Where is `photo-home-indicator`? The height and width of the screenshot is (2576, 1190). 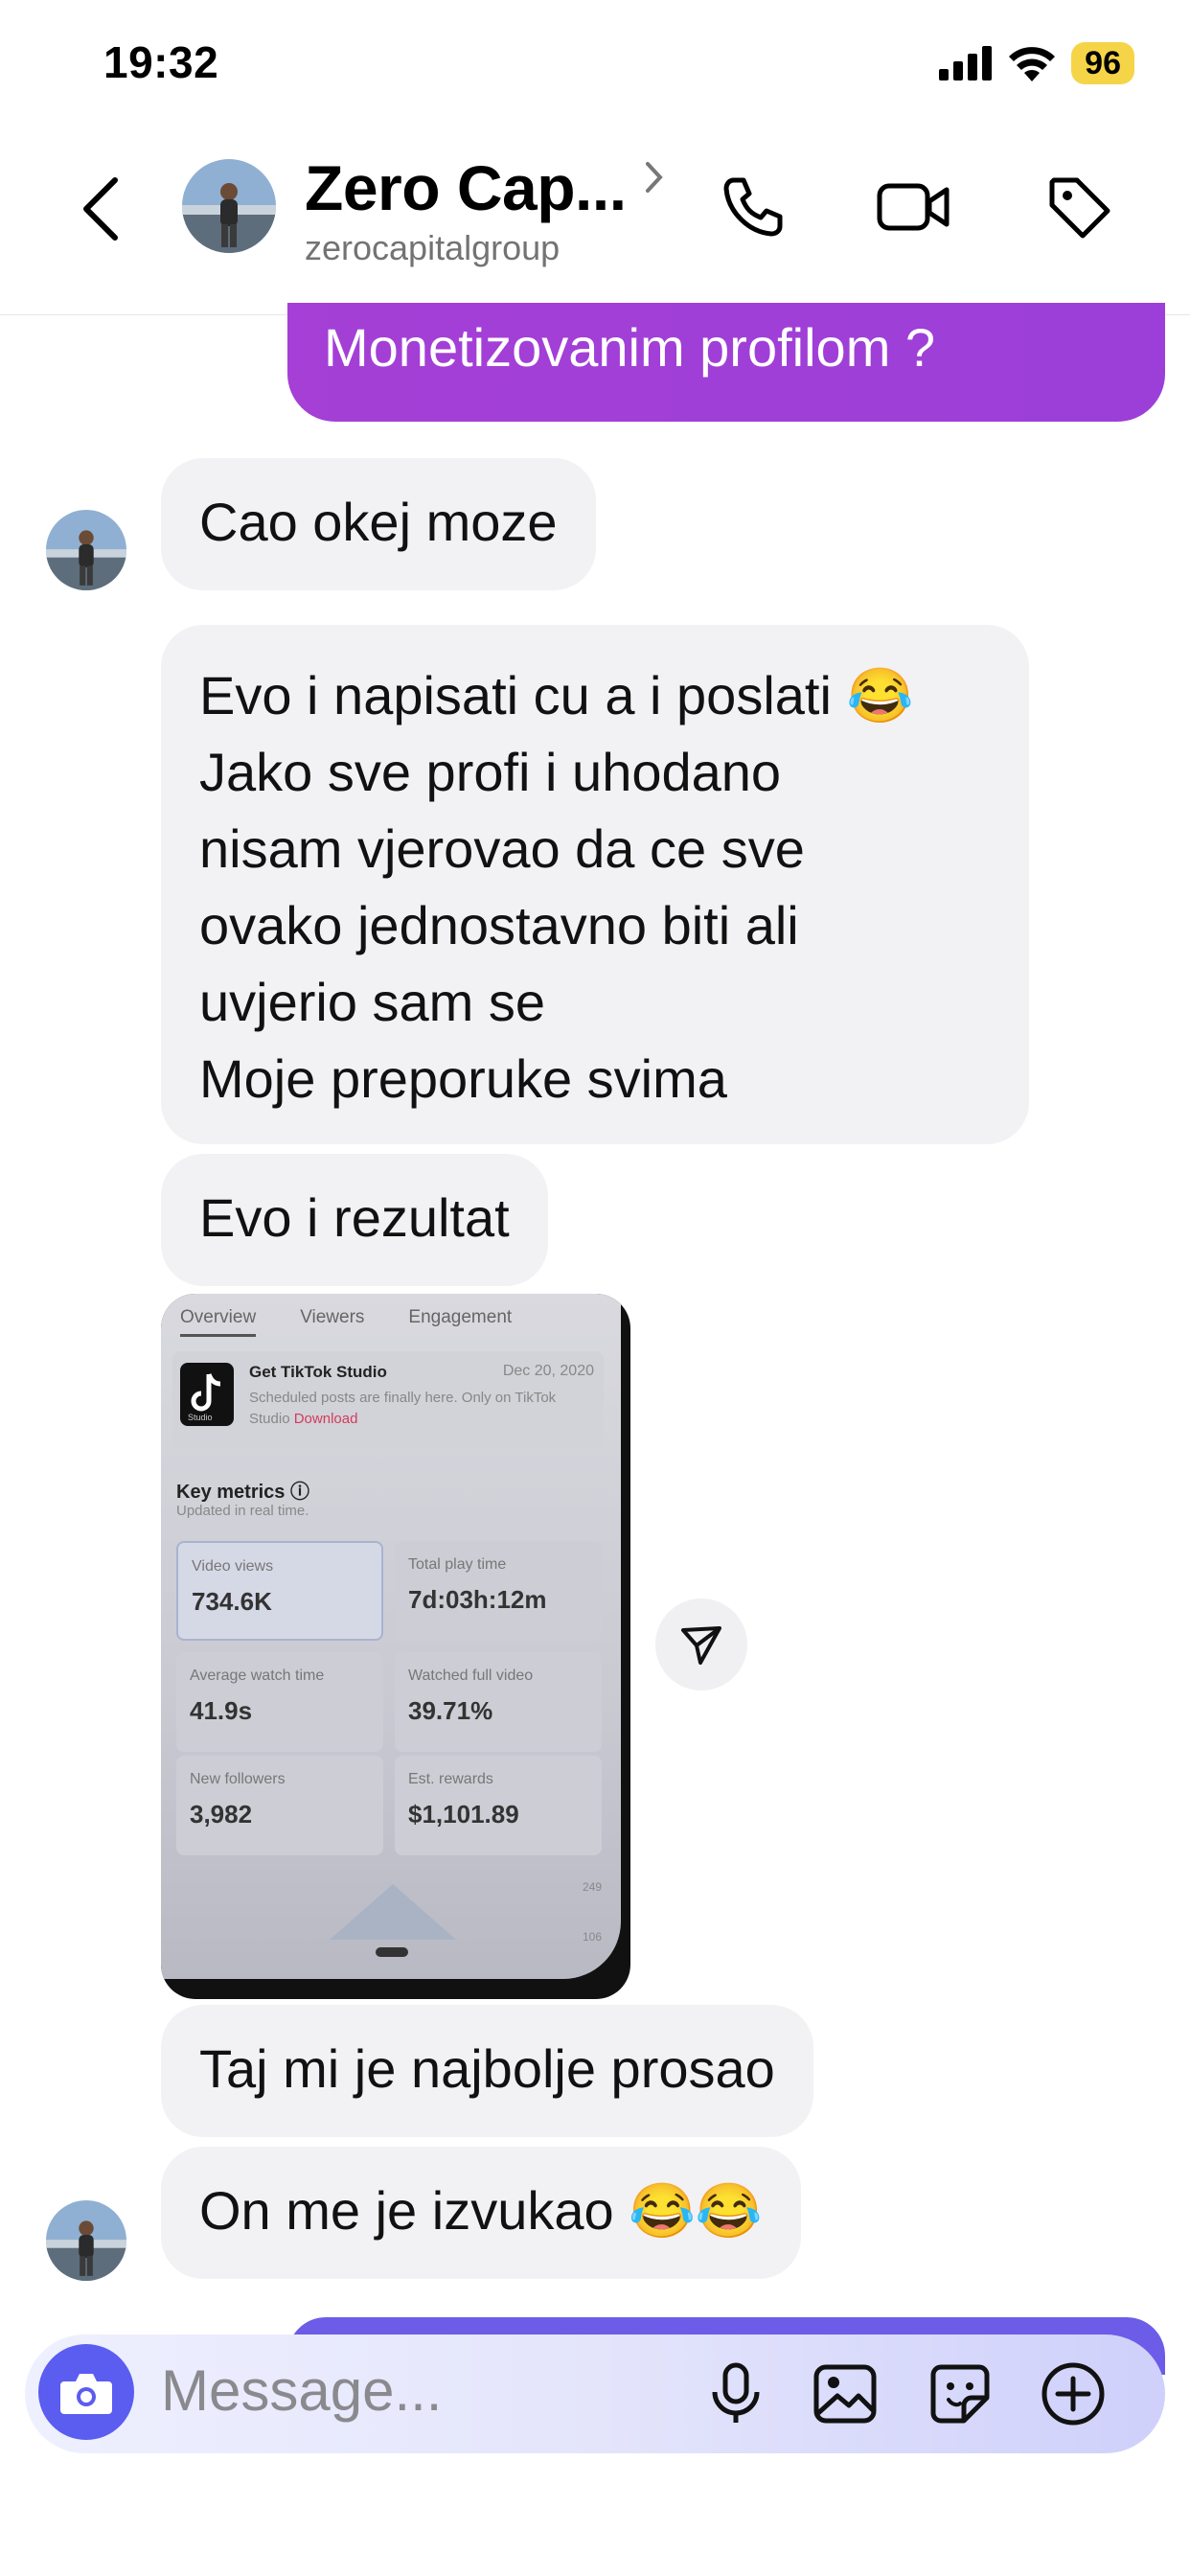 photo-home-indicator is located at coordinates (392, 1952).